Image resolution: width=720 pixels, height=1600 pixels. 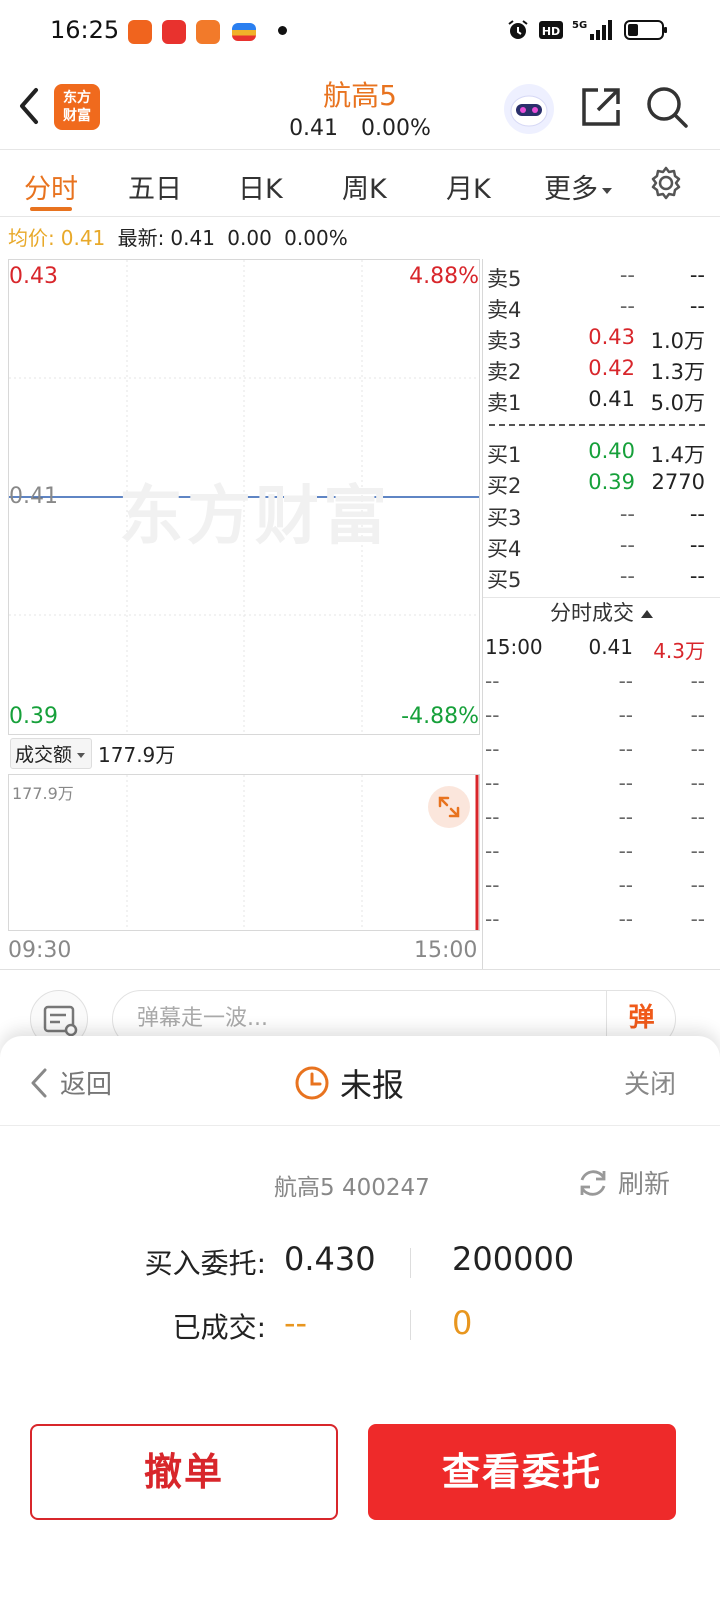 What do you see at coordinates (579, 186) in the screenshot?
I see `tab-more: 更多` at bounding box center [579, 186].